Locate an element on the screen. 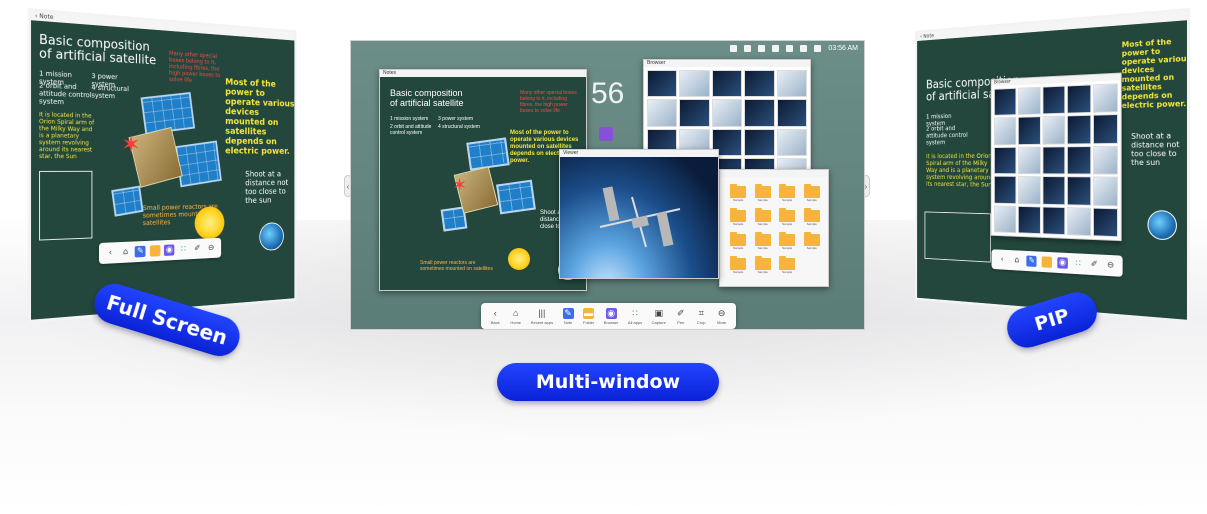  dock-item-browser: ◉ Browser is located at coordinates (611, 316).